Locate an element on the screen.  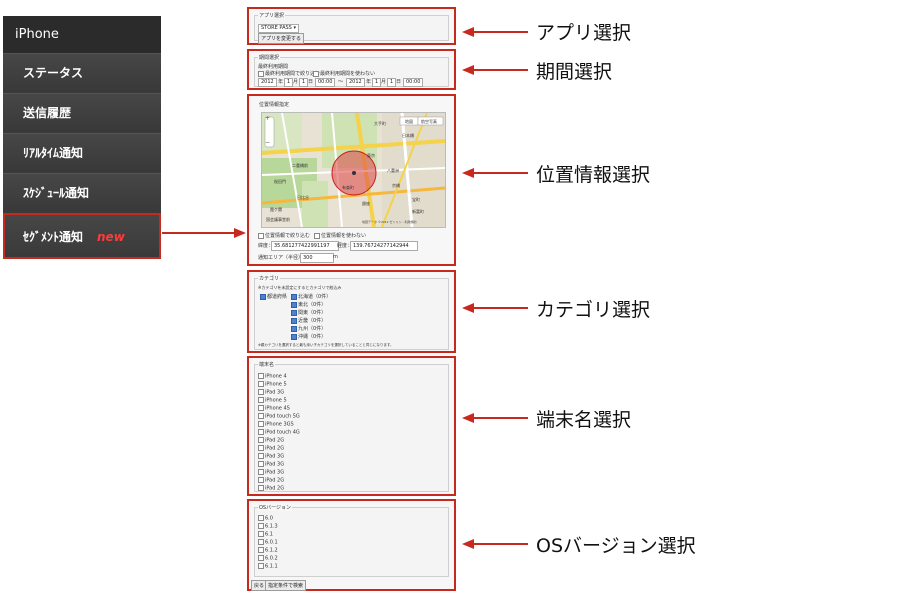
zoom-out-icon: − is located at coordinates (267, 142).